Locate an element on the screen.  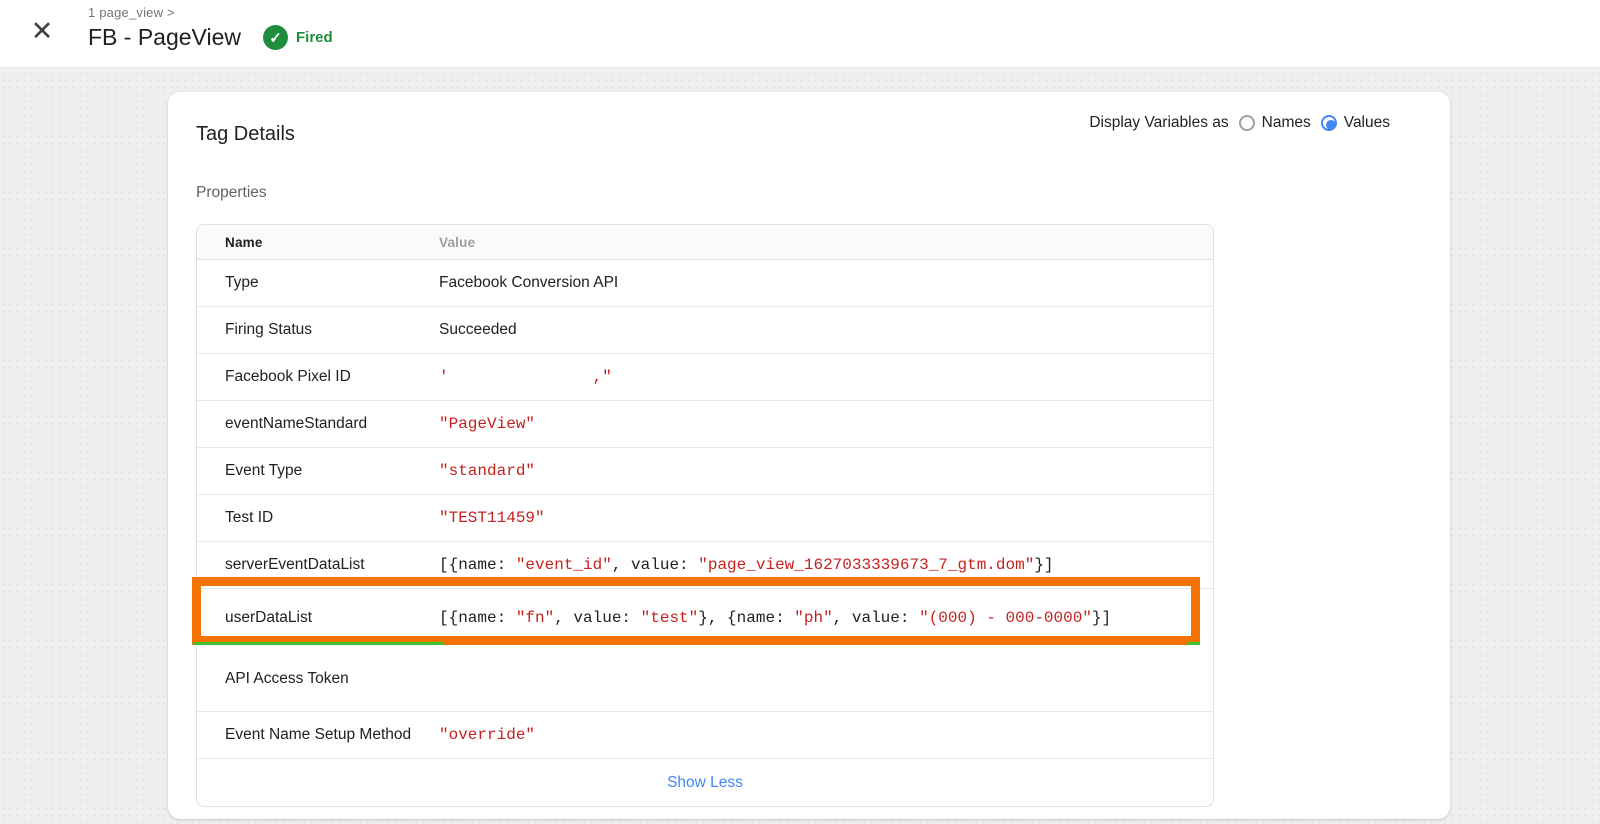
property-name: Firing Status is located at coordinates (269, 329).